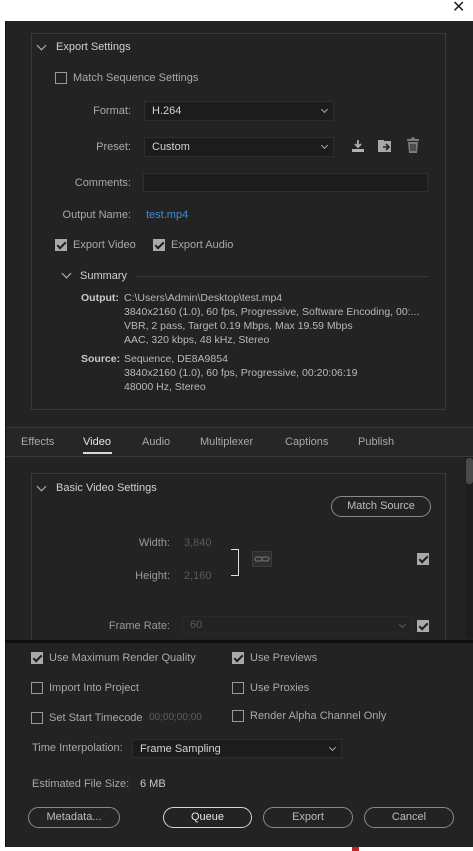 The image size is (473, 851). I want to click on import-project-checkbox, so click(37, 688).